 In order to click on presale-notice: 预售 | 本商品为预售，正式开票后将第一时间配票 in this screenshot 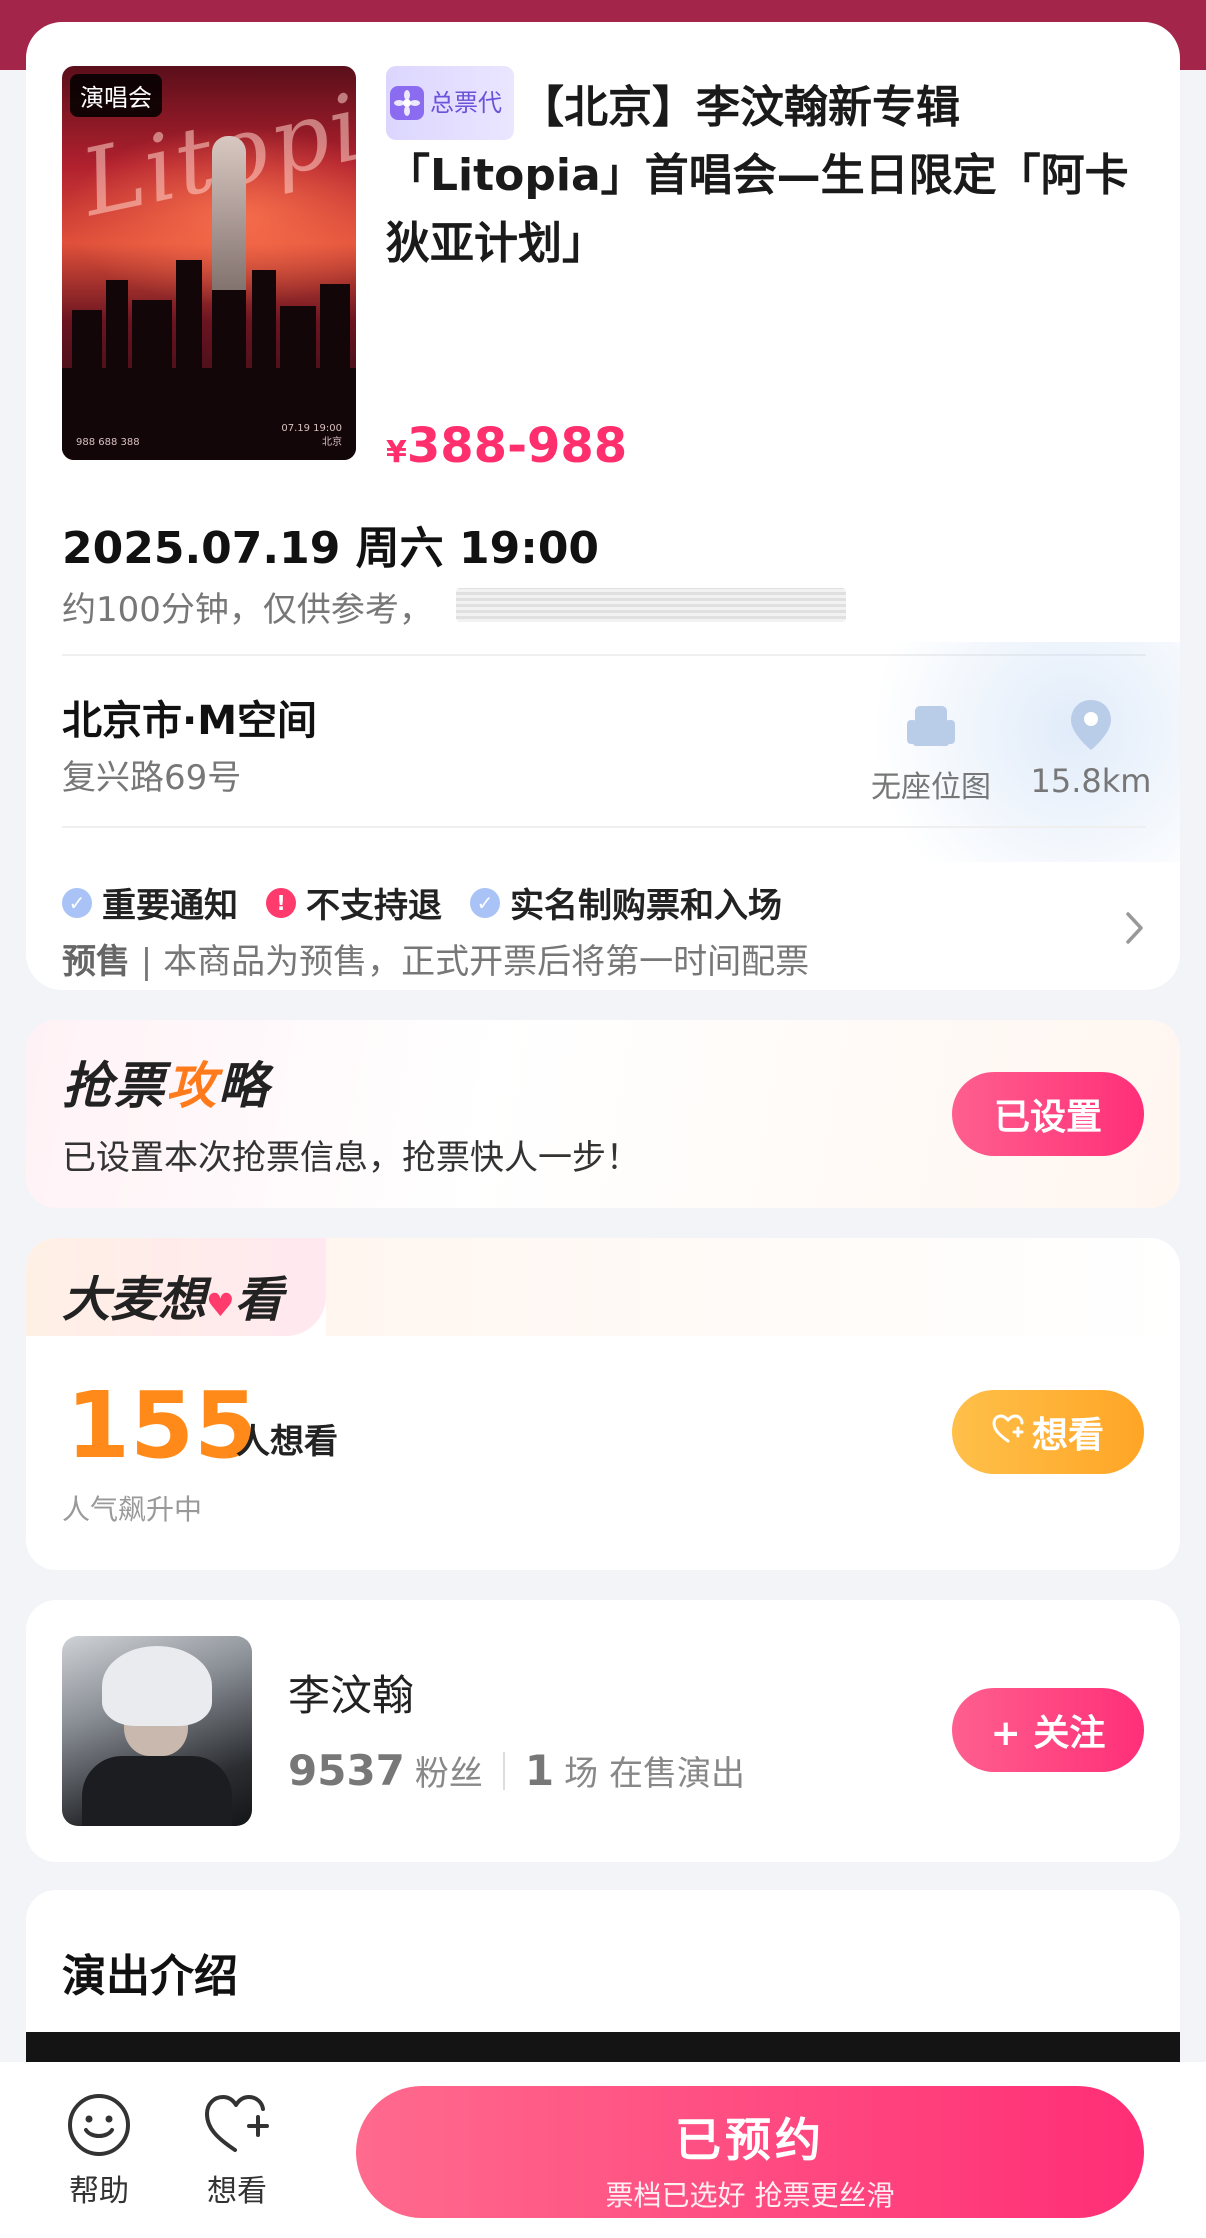, I will do `click(435, 958)`.